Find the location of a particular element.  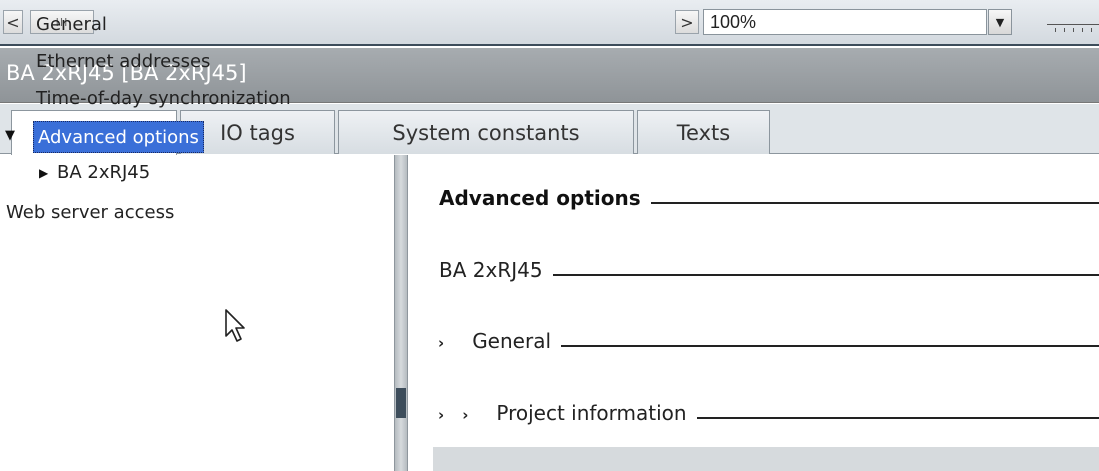

content-footer-strip is located at coordinates (766, 459).